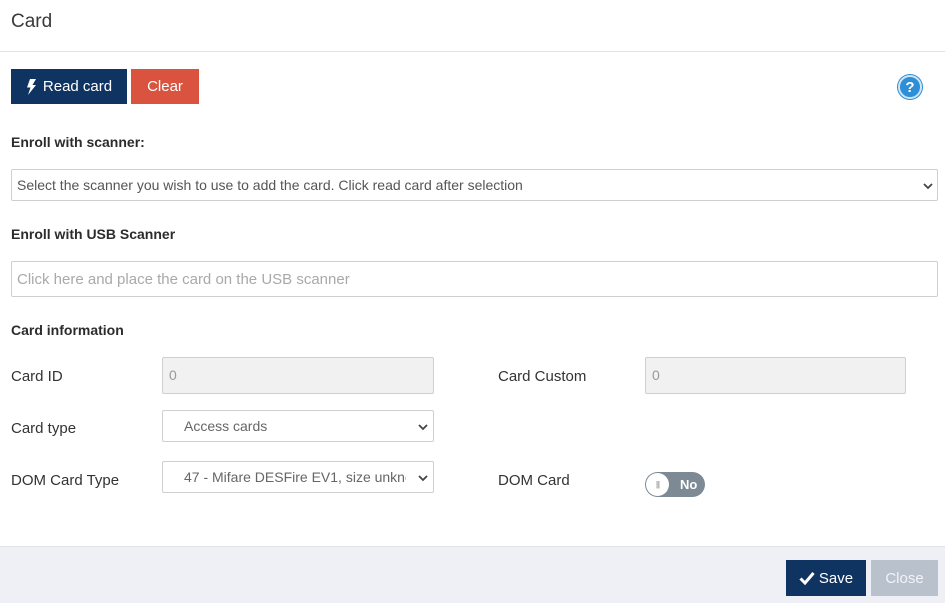 Image resolution: width=945 pixels, height=603 pixels. What do you see at coordinates (32, 21) in the screenshot?
I see `modal-title: Card` at bounding box center [32, 21].